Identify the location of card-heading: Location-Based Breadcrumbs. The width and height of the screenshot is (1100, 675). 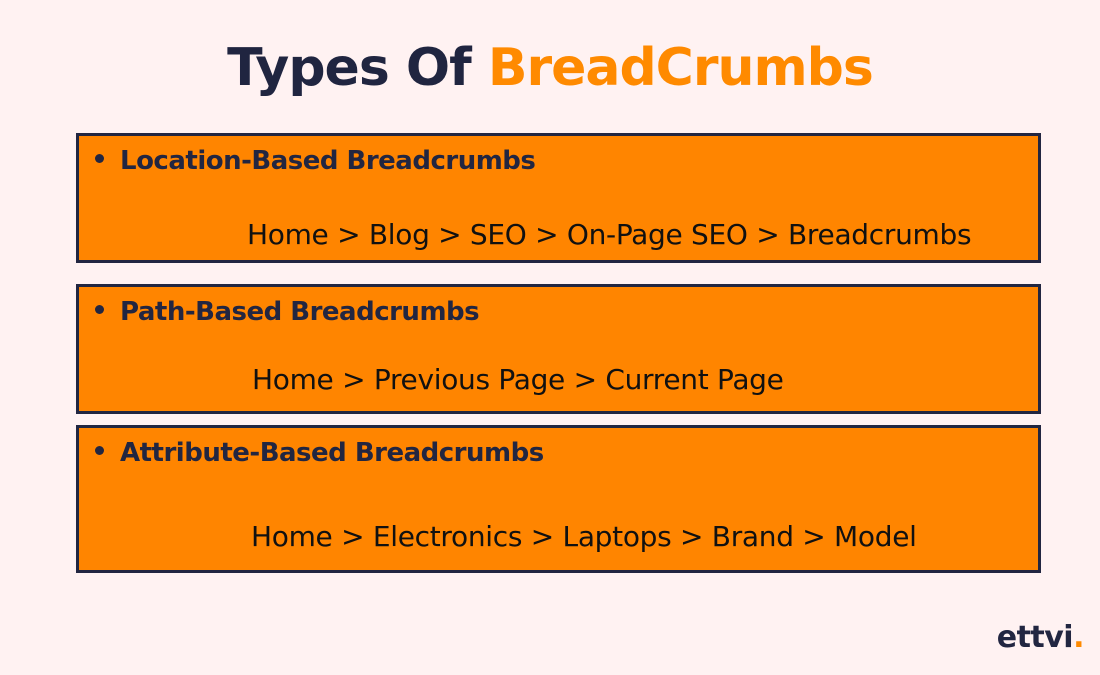
(315, 161).